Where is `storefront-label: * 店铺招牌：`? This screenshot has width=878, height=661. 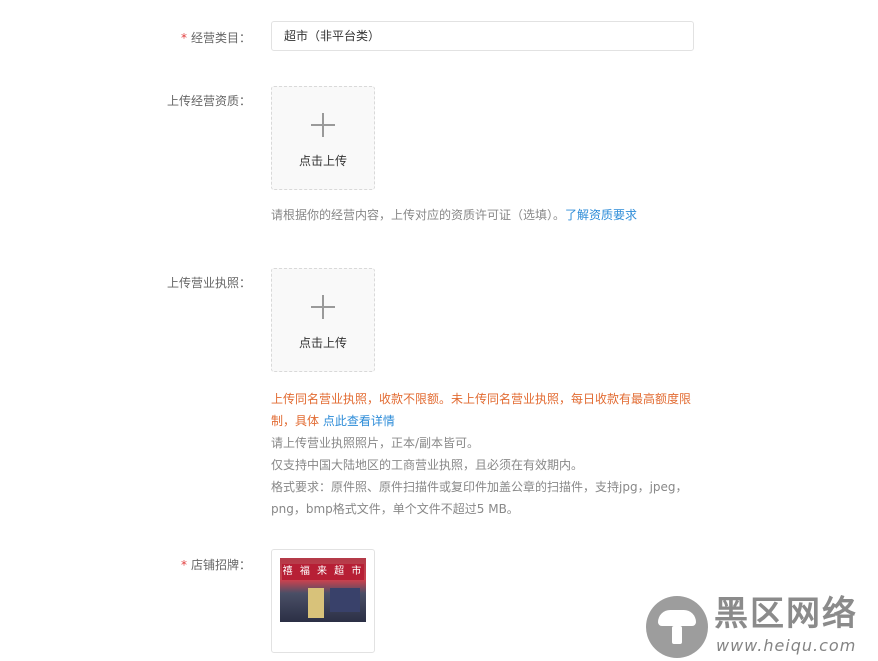
storefront-label: * 店铺招牌： is located at coordinates (215, 565).